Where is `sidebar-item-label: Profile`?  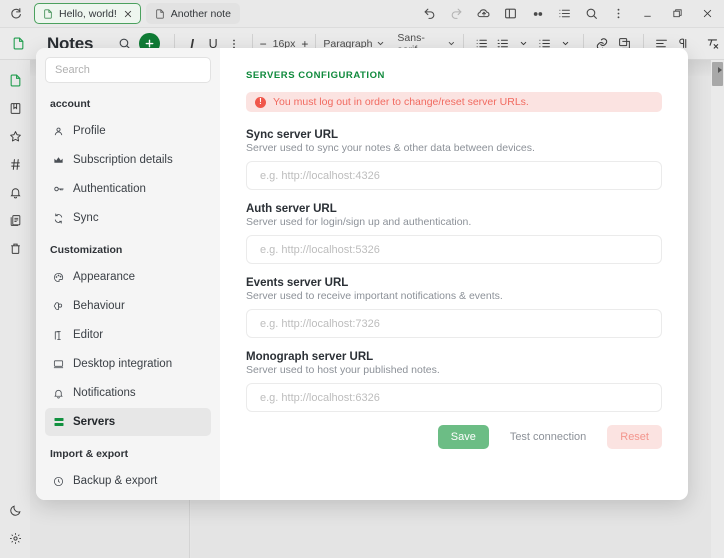
sidebar-item-label: Profile is located at coordinates (89, 131).